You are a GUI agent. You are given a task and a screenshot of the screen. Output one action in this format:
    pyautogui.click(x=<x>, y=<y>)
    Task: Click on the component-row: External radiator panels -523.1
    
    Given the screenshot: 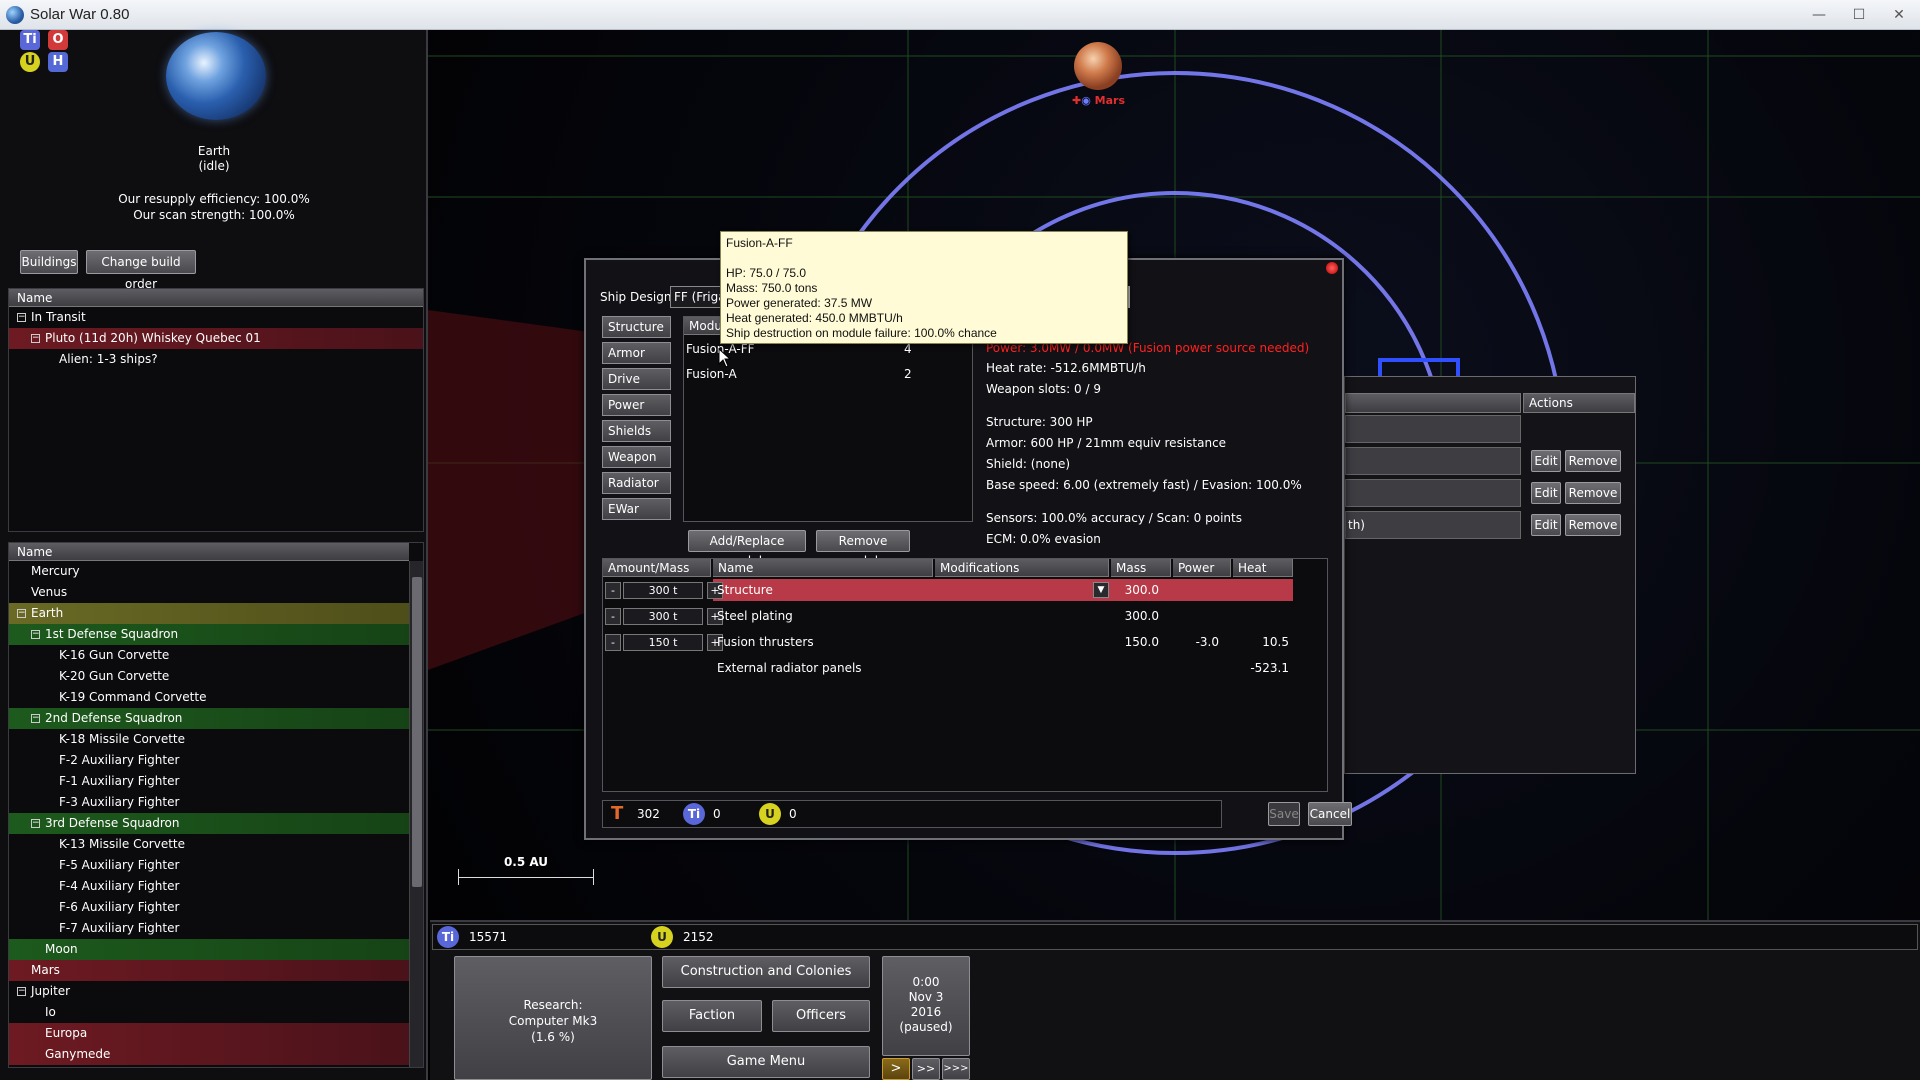 What is the action you would take?
    pyautogui.click(x=948, y=668)
    